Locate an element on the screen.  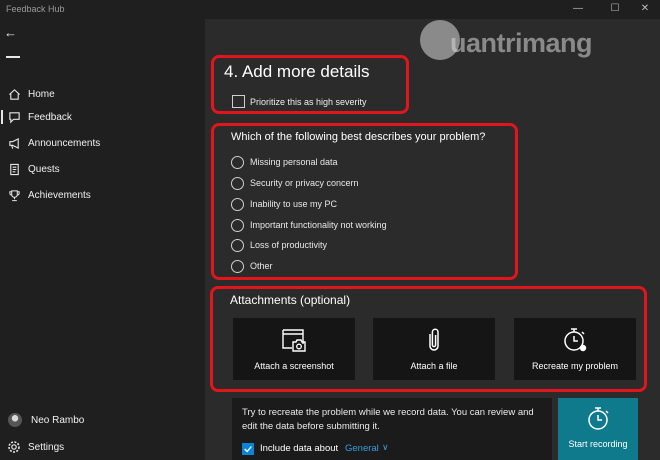
option-label: Important functionality not working is located at coordinates (318, 225).